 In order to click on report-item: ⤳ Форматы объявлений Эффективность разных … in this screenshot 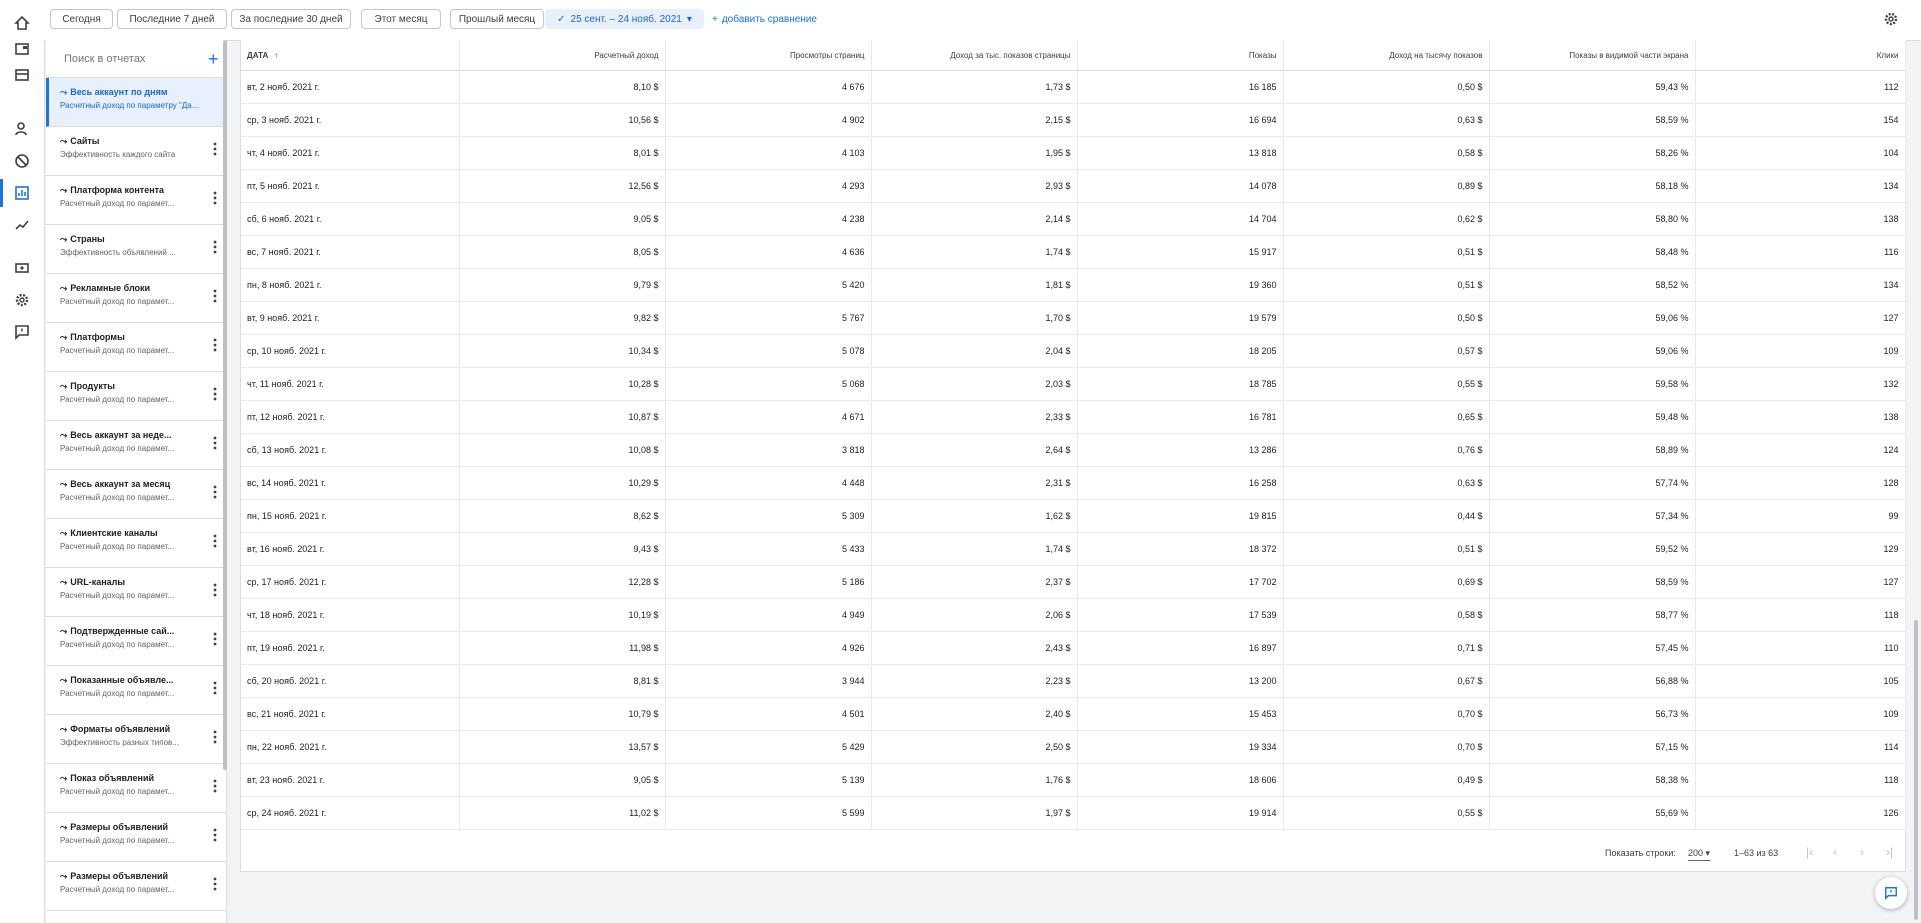, I will do `click(136, 739)`.